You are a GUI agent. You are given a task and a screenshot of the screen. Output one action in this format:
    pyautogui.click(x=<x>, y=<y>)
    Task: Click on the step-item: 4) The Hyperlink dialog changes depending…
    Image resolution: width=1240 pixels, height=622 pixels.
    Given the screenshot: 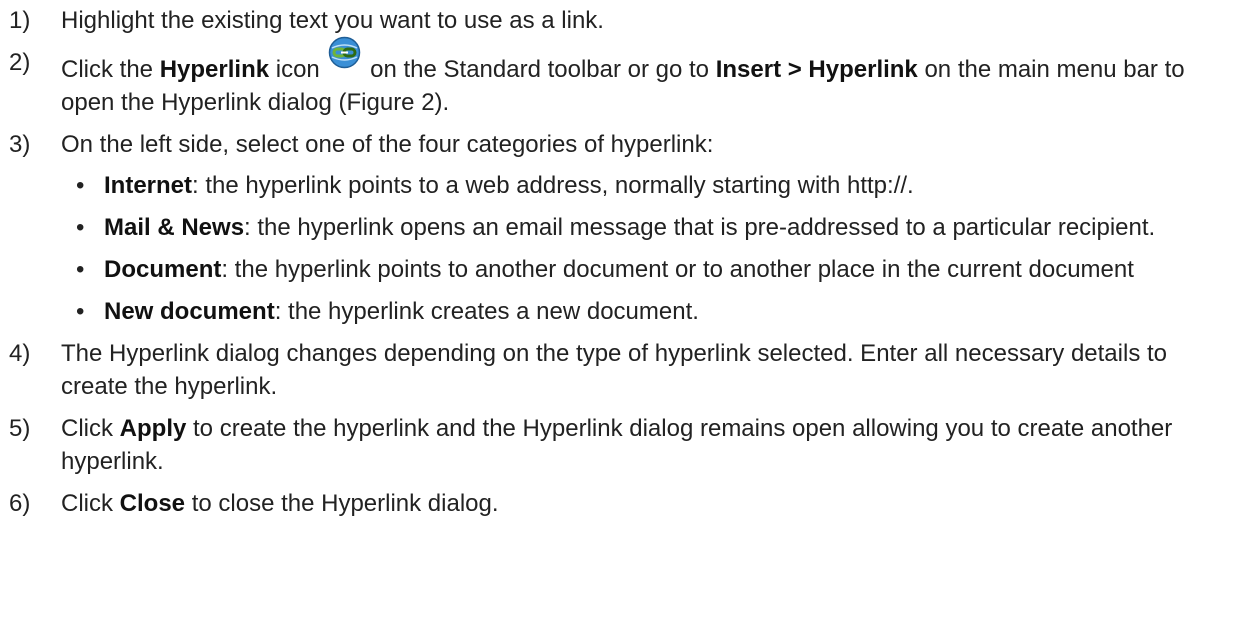 What is the action you would take?
    pyautogui.click(x=620, y=370)
    